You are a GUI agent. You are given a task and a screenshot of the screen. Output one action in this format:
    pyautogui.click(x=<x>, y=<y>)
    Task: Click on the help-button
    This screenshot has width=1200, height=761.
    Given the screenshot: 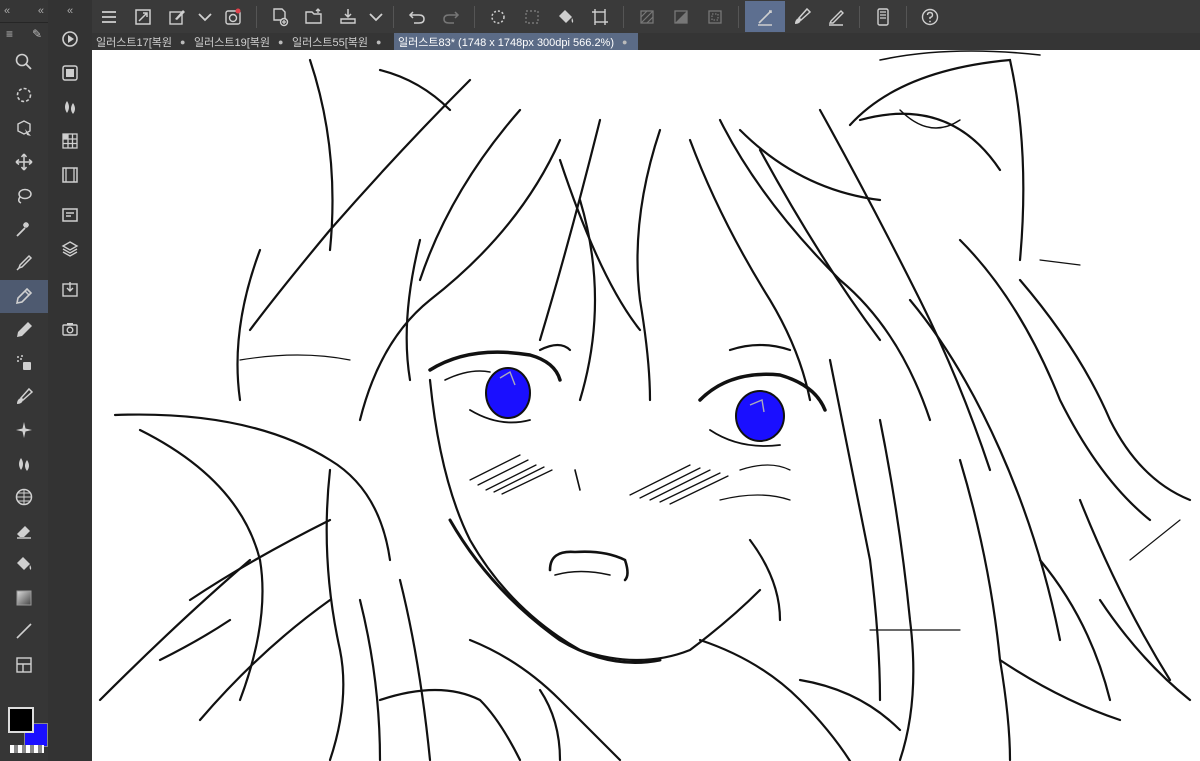 What is the action you would take?
    pyautogui.click(x=930, y=16)
    